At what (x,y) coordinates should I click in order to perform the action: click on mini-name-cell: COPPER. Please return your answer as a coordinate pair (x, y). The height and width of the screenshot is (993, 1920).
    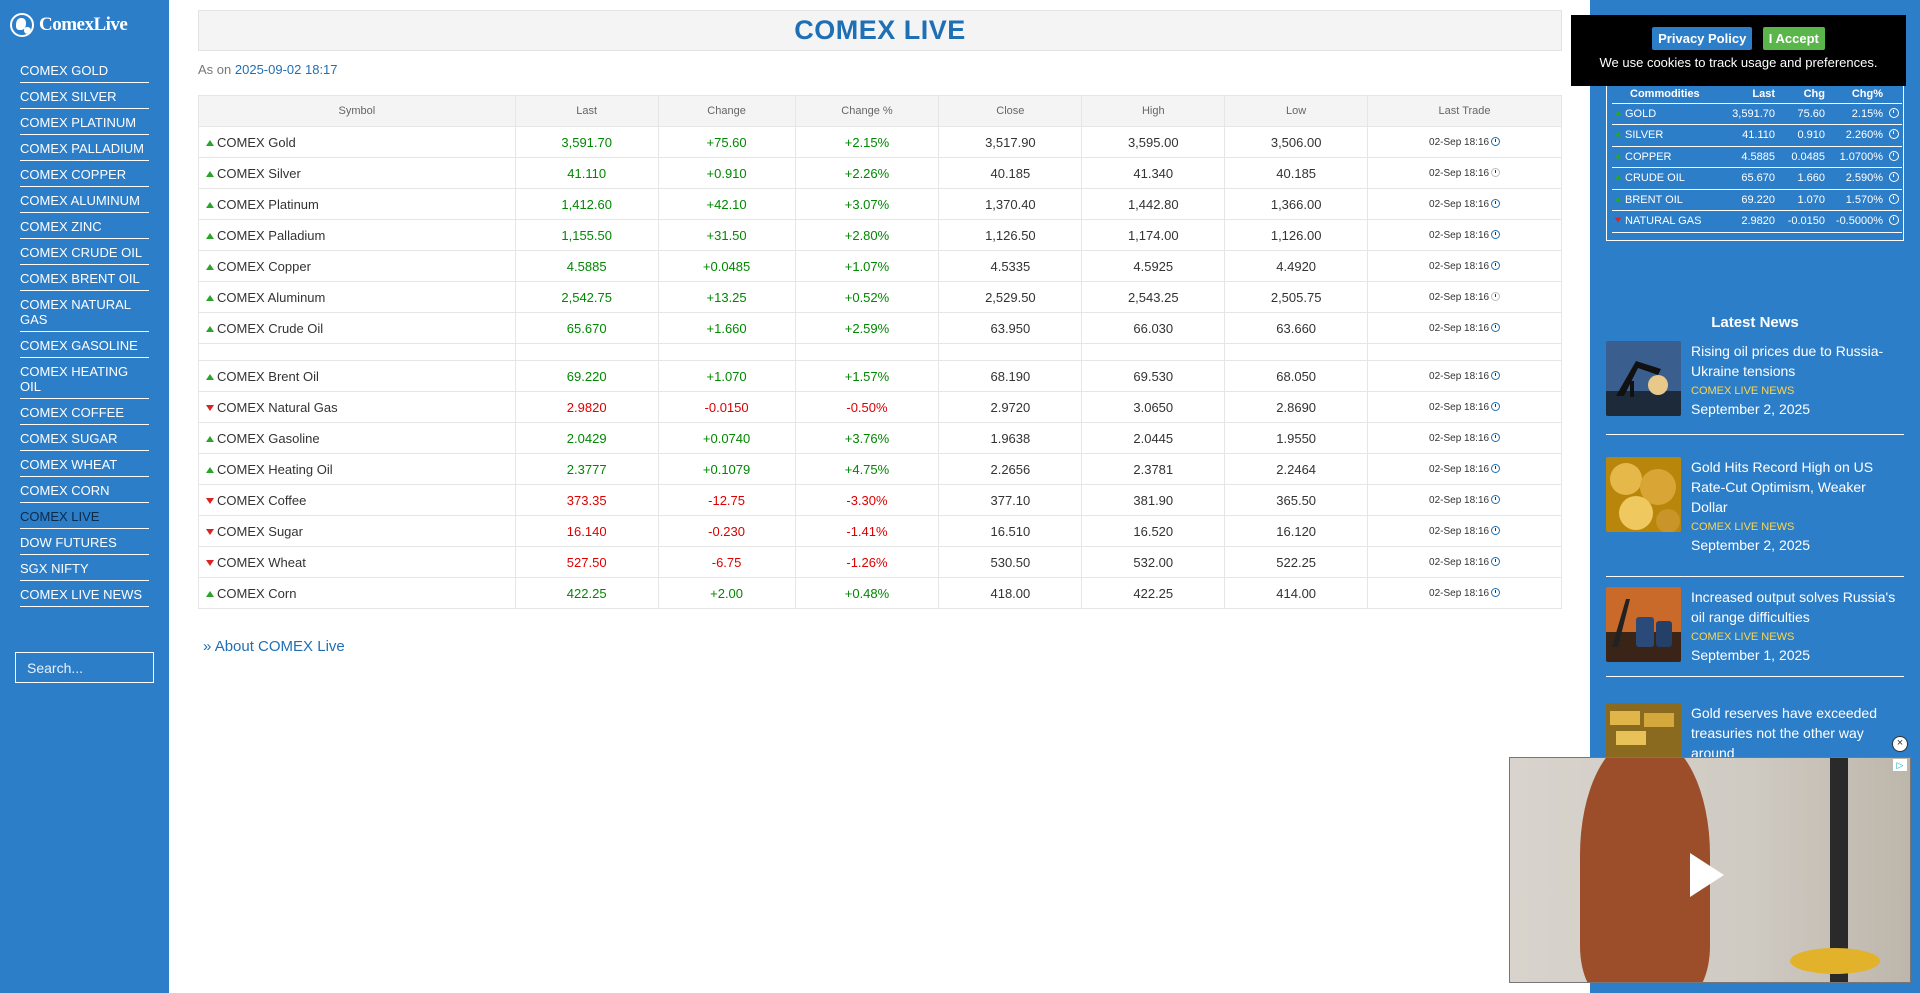
    Looking at the image, I should click on (1668, 157).